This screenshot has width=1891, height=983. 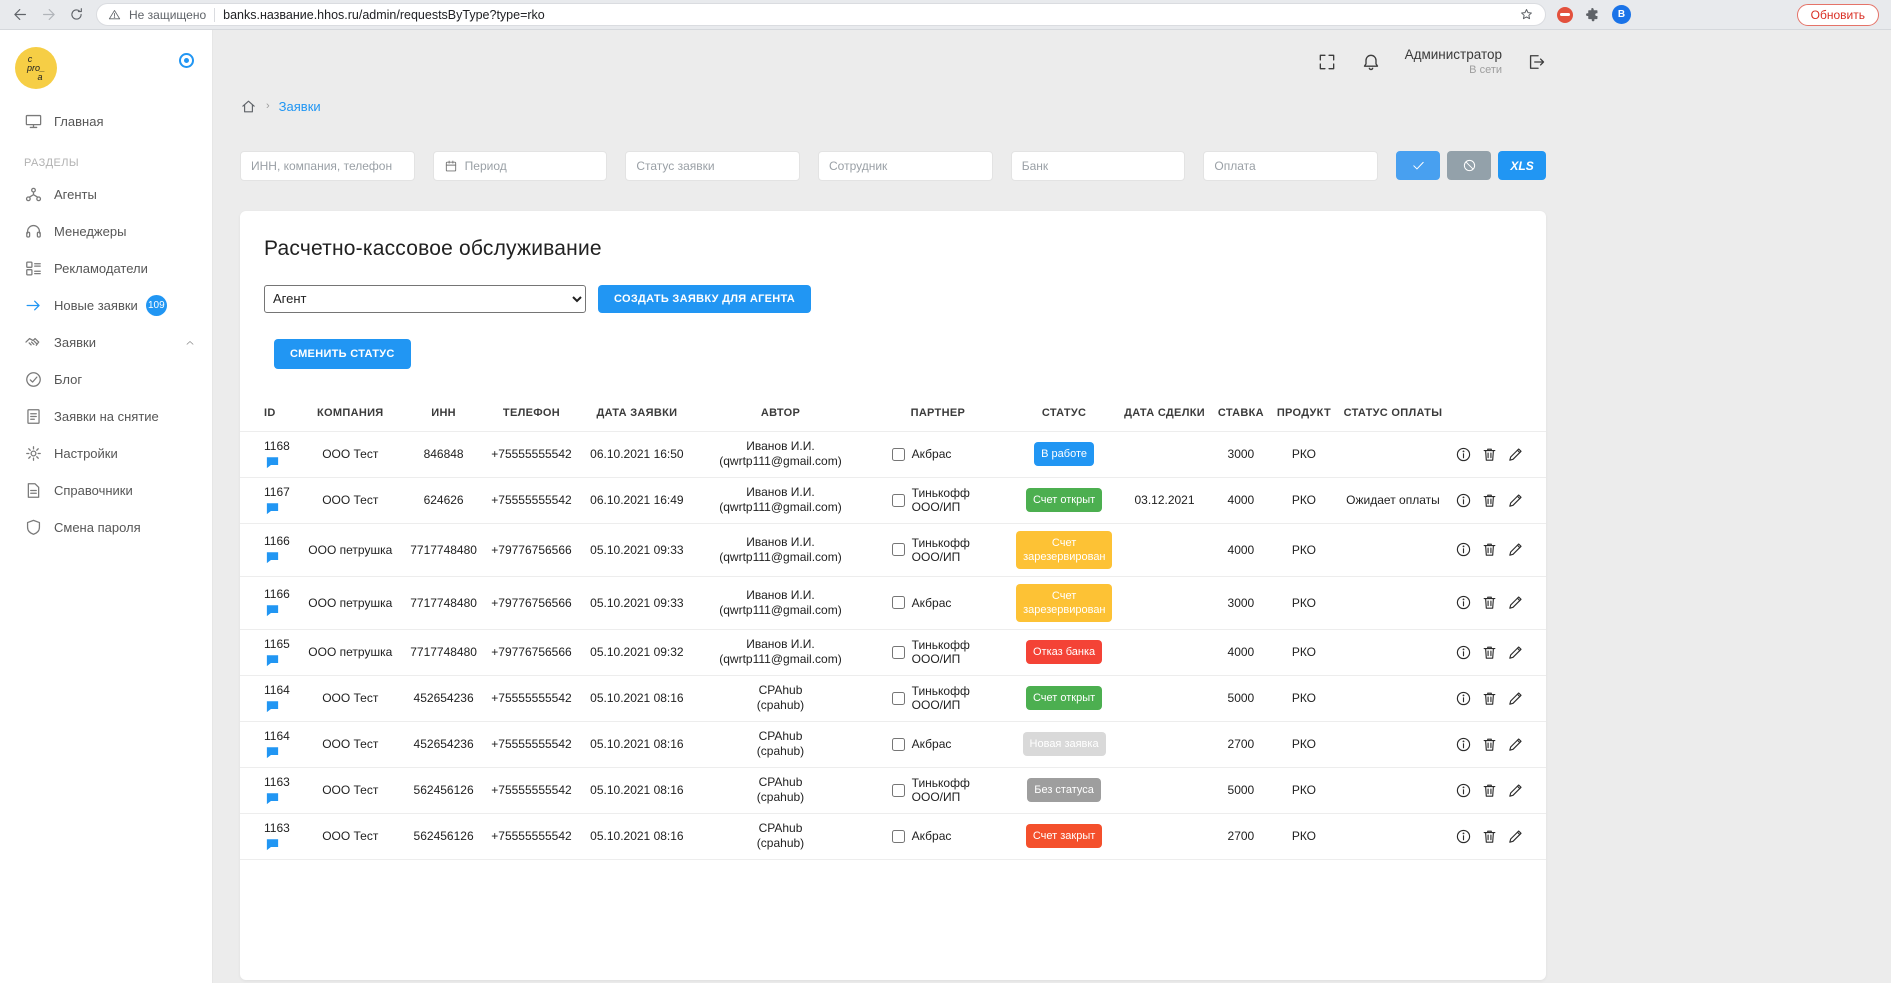 What do you see at coordinates (1371, 62) in the screenshot?
I see `bell-icon` at bounding box center [1371, 62].